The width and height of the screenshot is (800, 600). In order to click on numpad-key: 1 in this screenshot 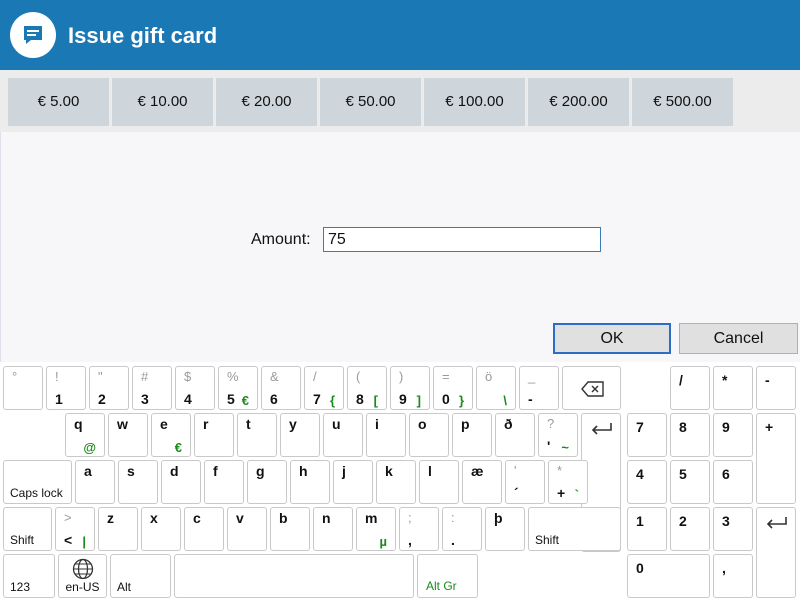, I will do `click(647, 529)`.